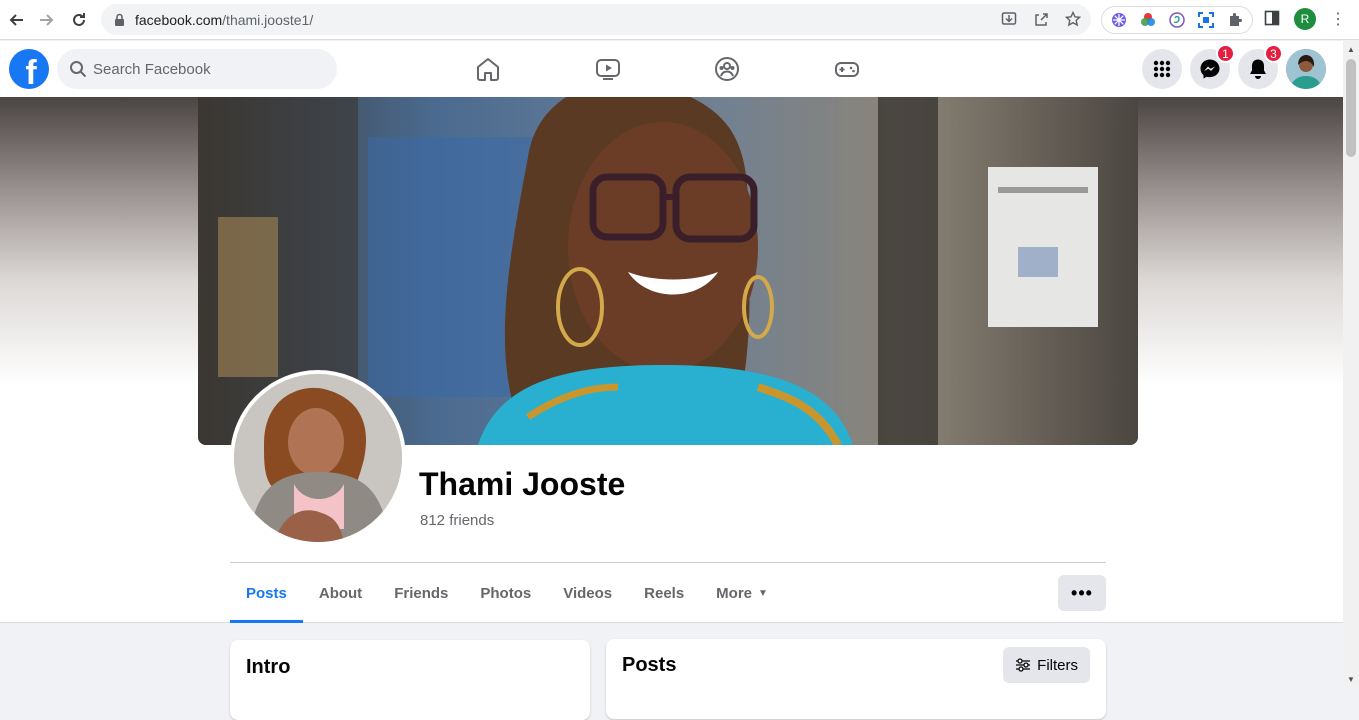 This screenshot has width=1359, height=720. I want to click on messenger-icon, so click(1210, 69).